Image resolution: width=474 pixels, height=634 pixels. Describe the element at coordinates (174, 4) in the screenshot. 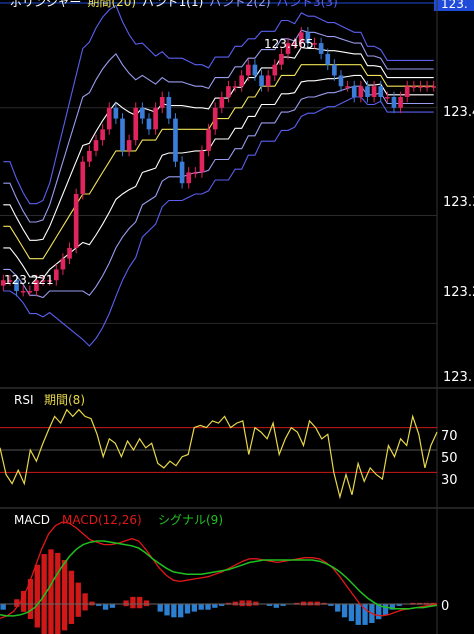

I see `indicator-legend: ボリンジャー 期間(20) バンド1(1) バンド2(2) バンド3(3)` at that location.